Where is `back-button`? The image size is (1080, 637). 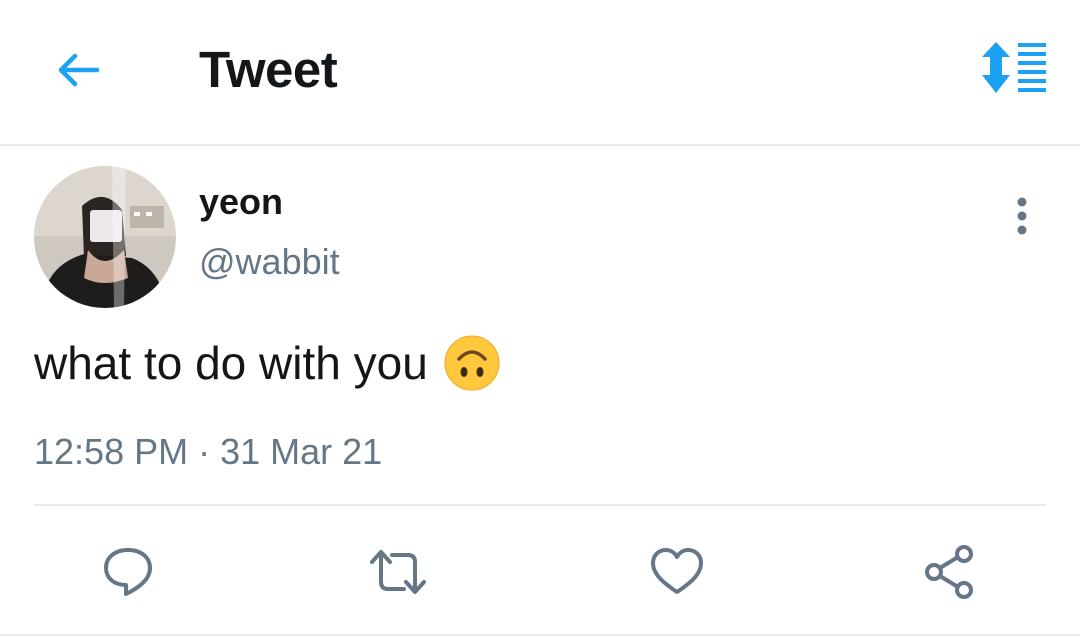 back-button is located at coordinates (78, 70).